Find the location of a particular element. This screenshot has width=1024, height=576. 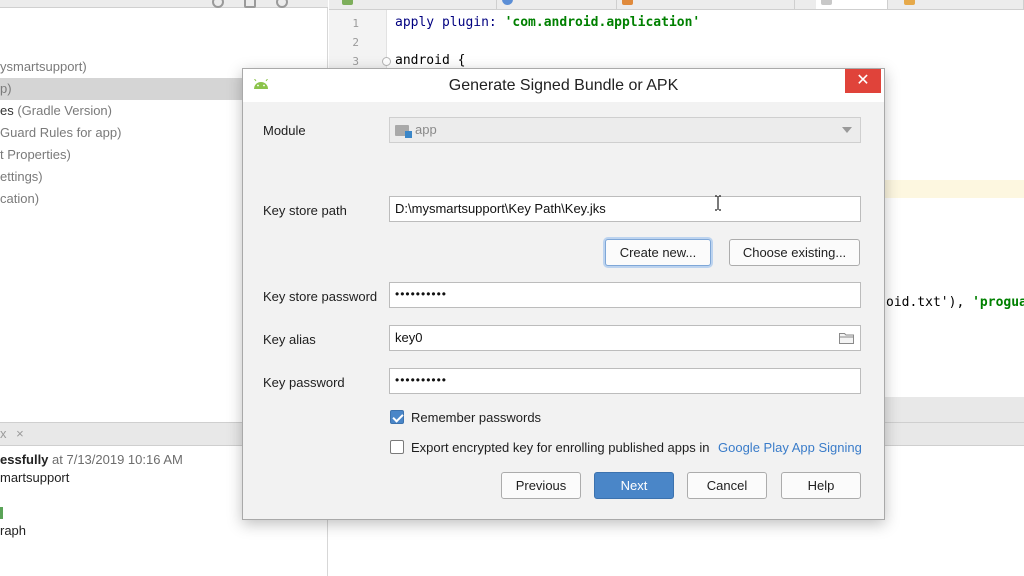

code-string: 'com.android.application' is located at coordinates (602, 22).